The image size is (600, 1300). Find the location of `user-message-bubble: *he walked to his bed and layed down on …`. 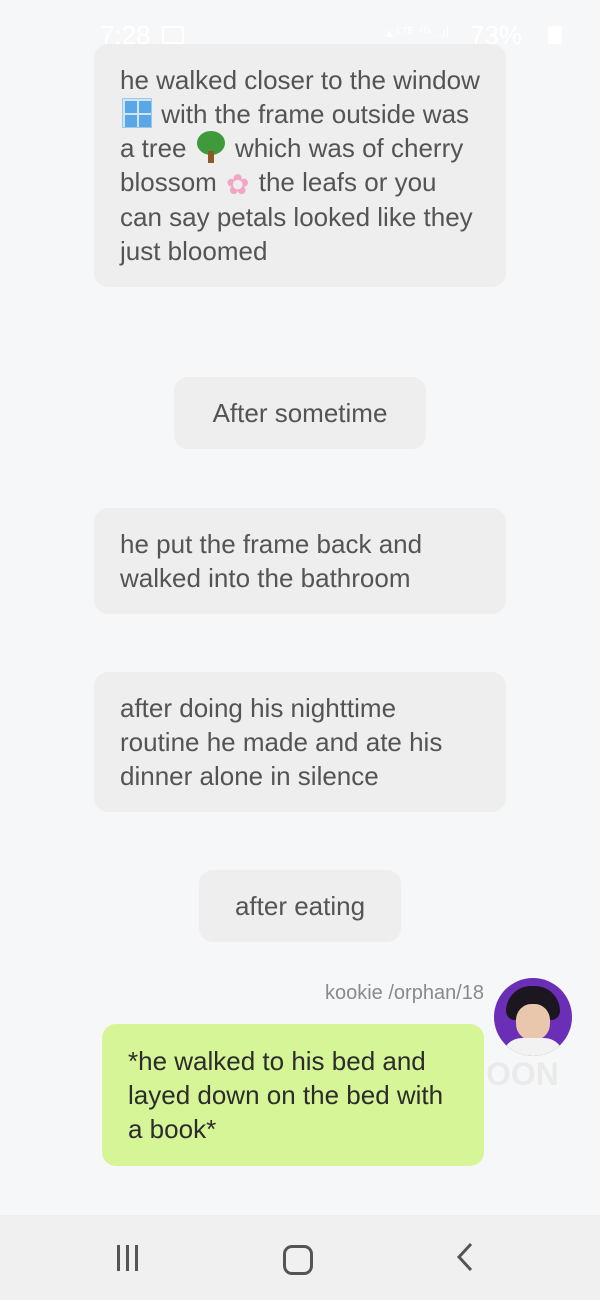

user-message-bubble: *he walked to his bed and layed down on … is located at coordinates (293, 1095).